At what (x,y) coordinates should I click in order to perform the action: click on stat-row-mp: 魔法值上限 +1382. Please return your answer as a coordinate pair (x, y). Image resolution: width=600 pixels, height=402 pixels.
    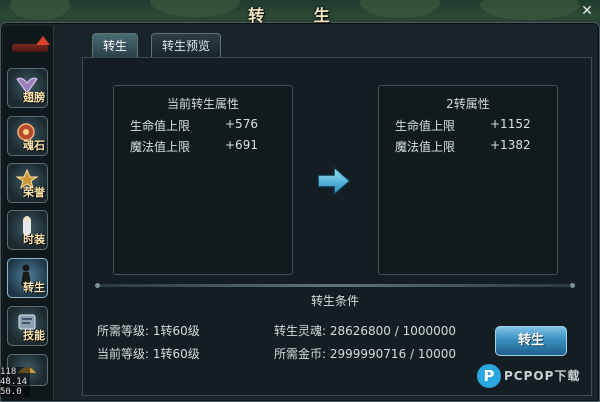
    Looking at the image, I should click on (470, 147).